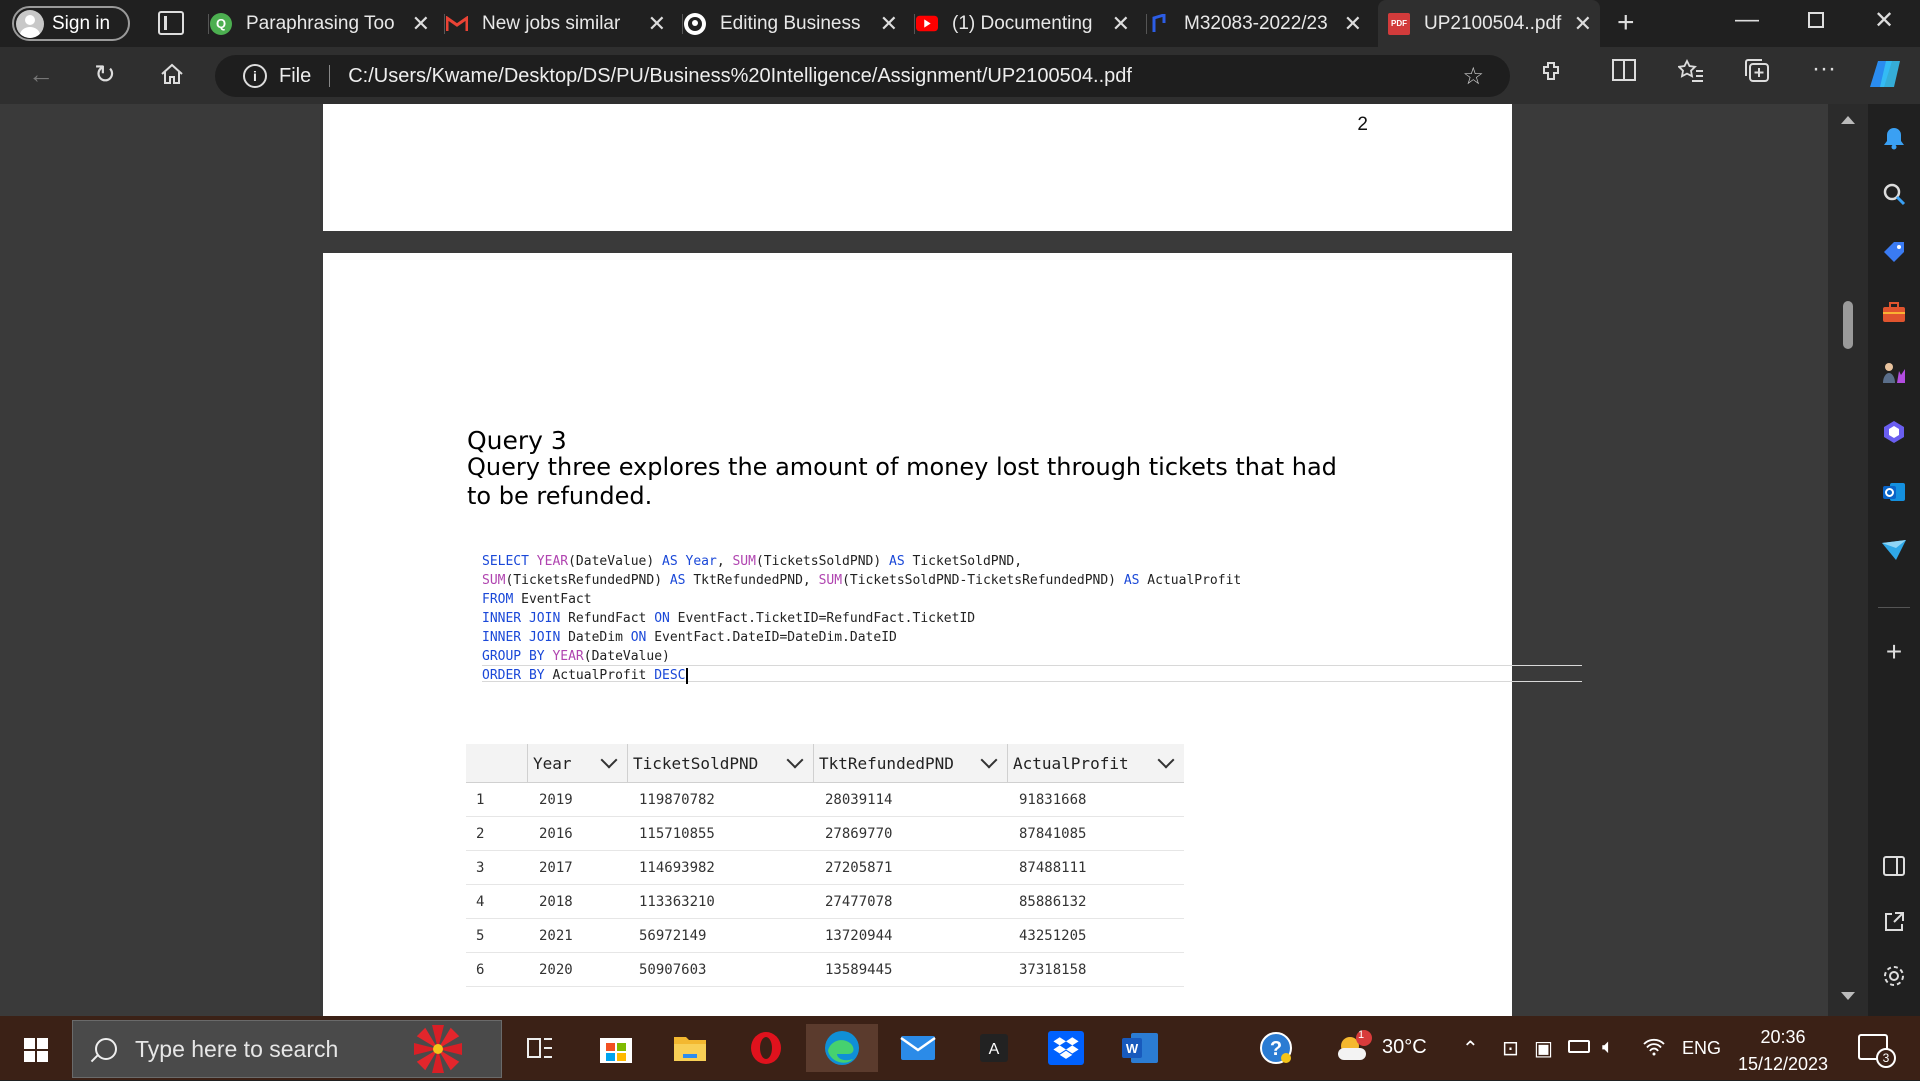 The image size is (1920, 1081). I want to click on column-header-year: Year, so click(577, 763).